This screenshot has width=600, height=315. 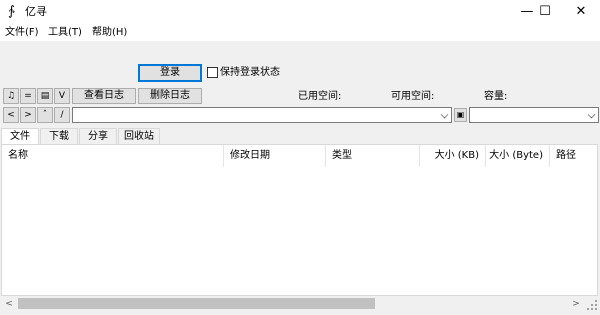 What do you see at coordinates (36, 11) in the screenshot?
I see `window-title: 亿寻` at bounding box center [36, 11].